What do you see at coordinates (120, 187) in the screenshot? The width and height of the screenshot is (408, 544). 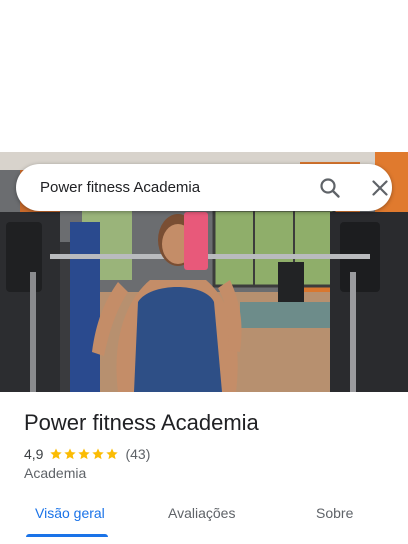 I see `search-input: Power fitness Academia` at bounding box center [120, 187].